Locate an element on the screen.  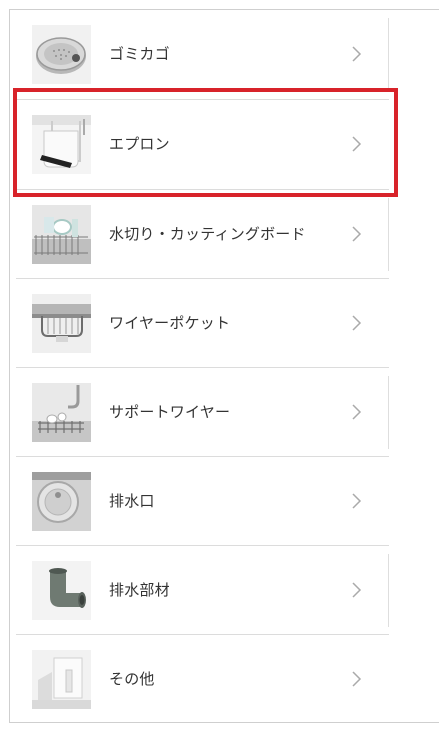
menu-item-gomikago: ゴミカゴ is located at coordinates (202, 54).